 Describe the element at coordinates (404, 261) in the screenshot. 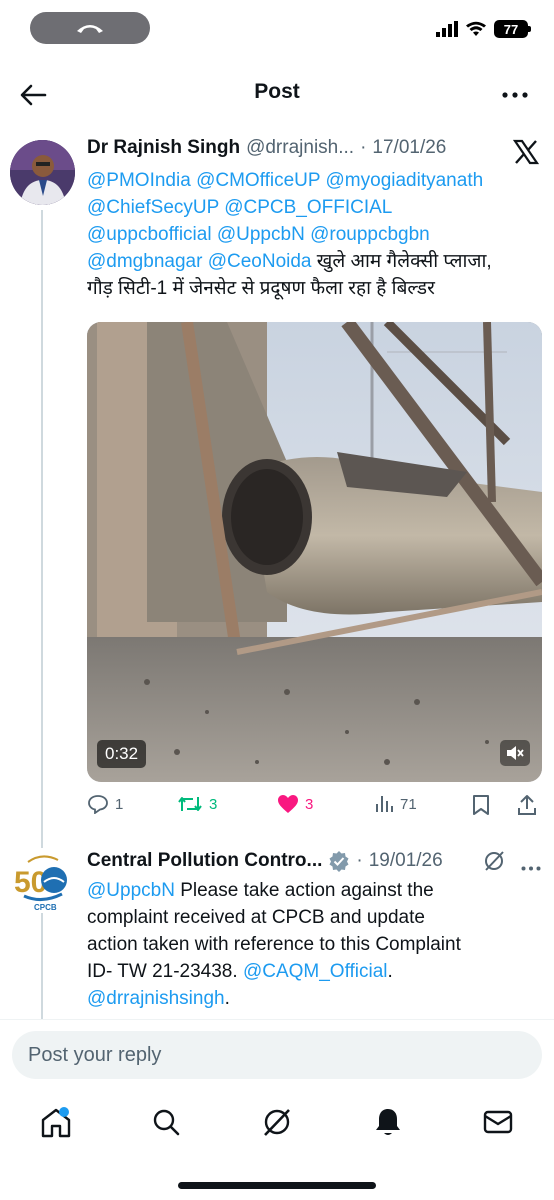

I see `tweet-text-hindi: खुले आम गैलेक्सी प्लाजा,` at that location.